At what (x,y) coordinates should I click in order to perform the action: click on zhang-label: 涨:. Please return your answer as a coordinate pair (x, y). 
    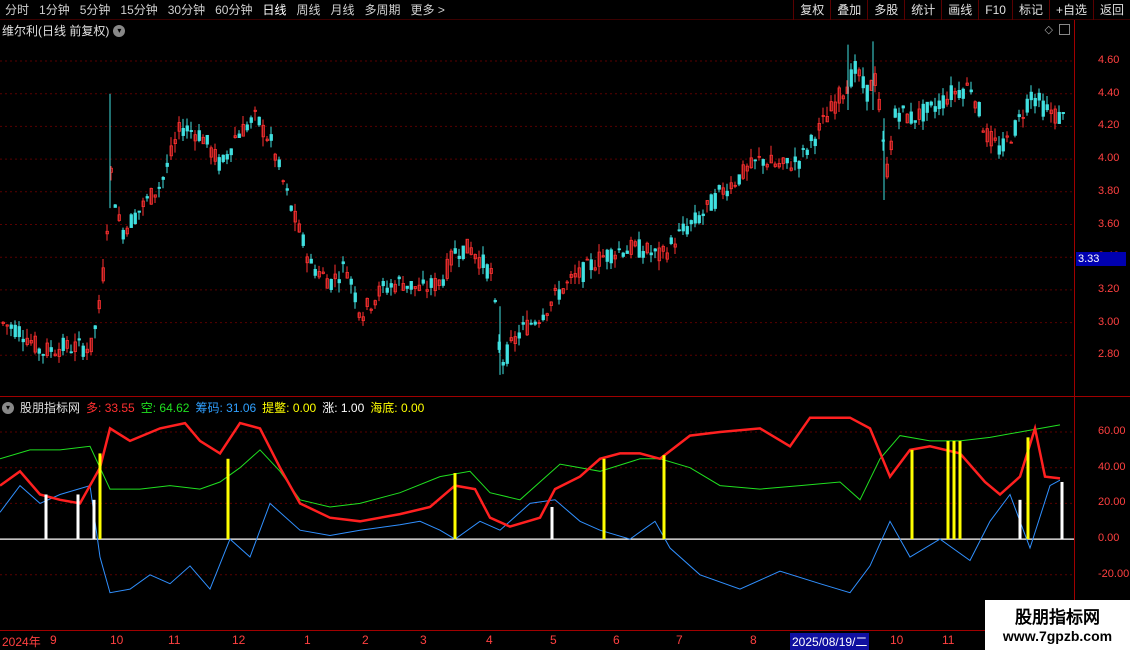
    Looking at the image, I should click on (330, 408).